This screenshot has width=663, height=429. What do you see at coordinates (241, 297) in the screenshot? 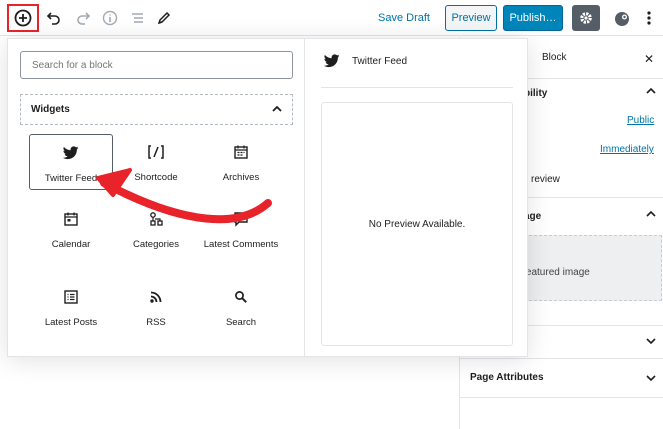
I see `search-icon` at bounding box center [241, 297].